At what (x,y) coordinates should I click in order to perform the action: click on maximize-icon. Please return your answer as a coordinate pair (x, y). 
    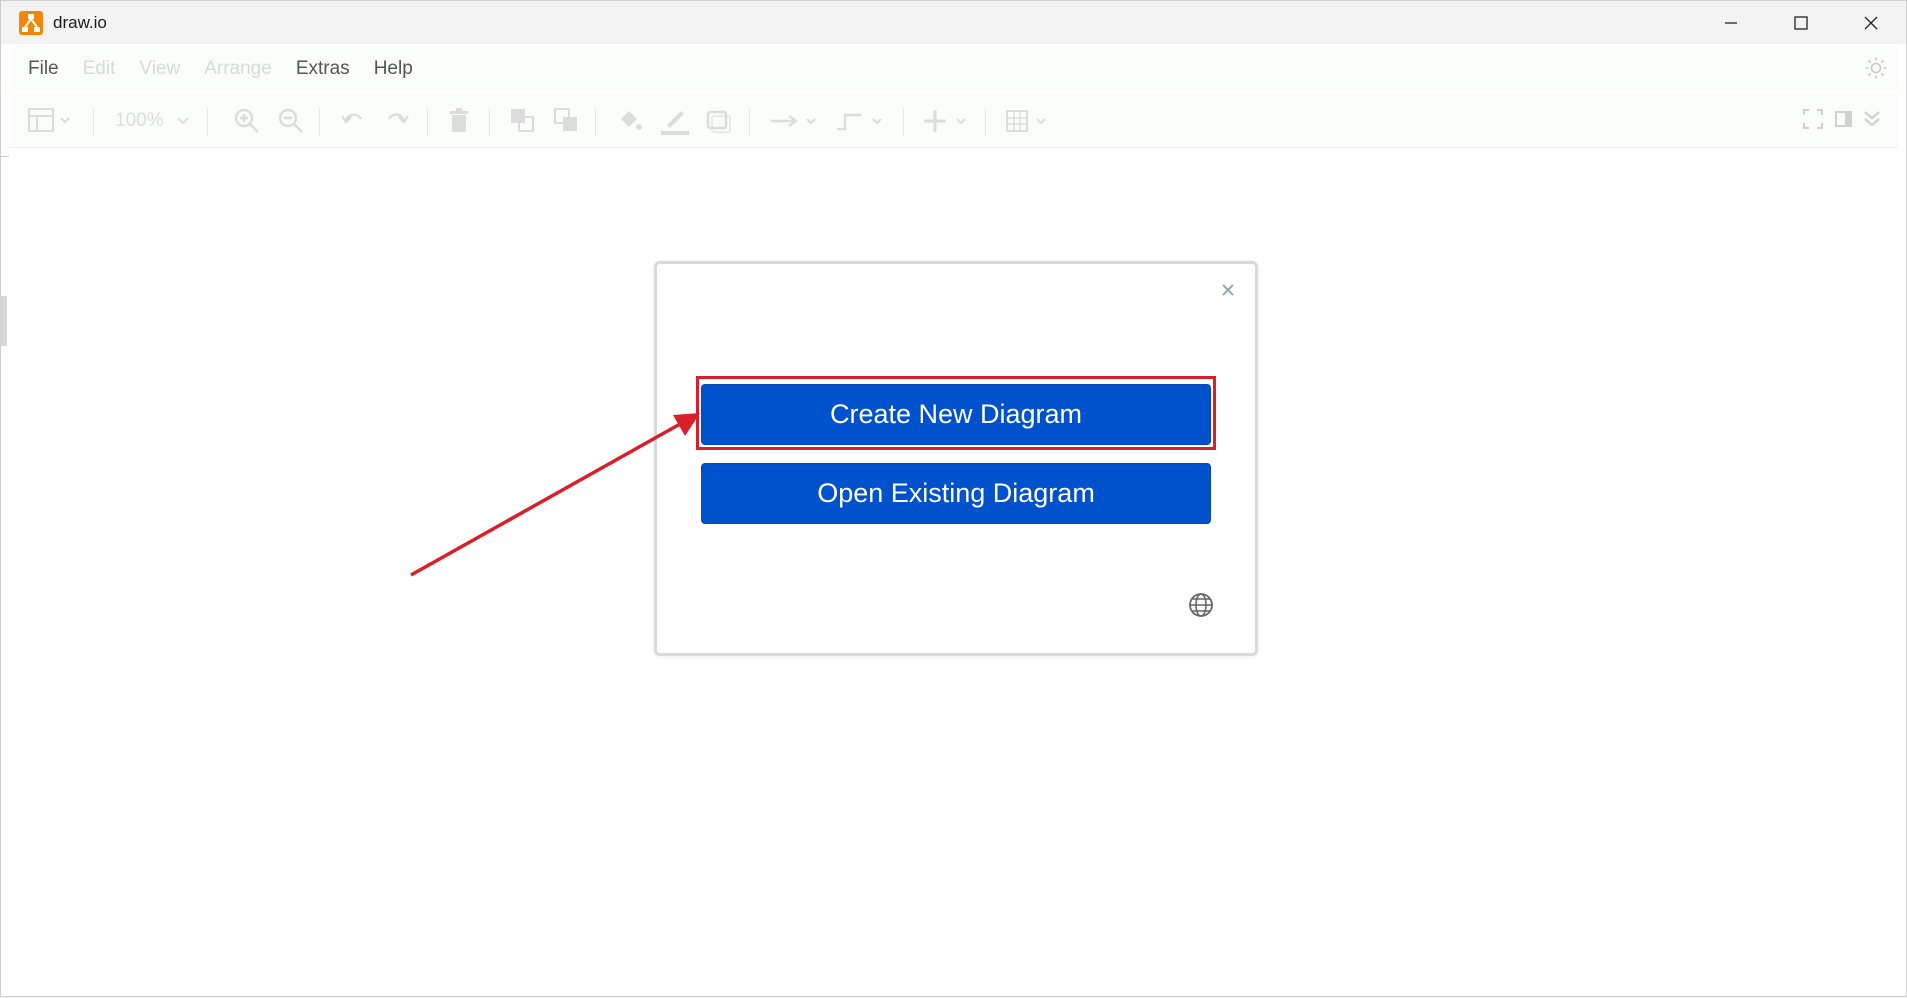
    Looking at the image, I should click on (1801, 22).